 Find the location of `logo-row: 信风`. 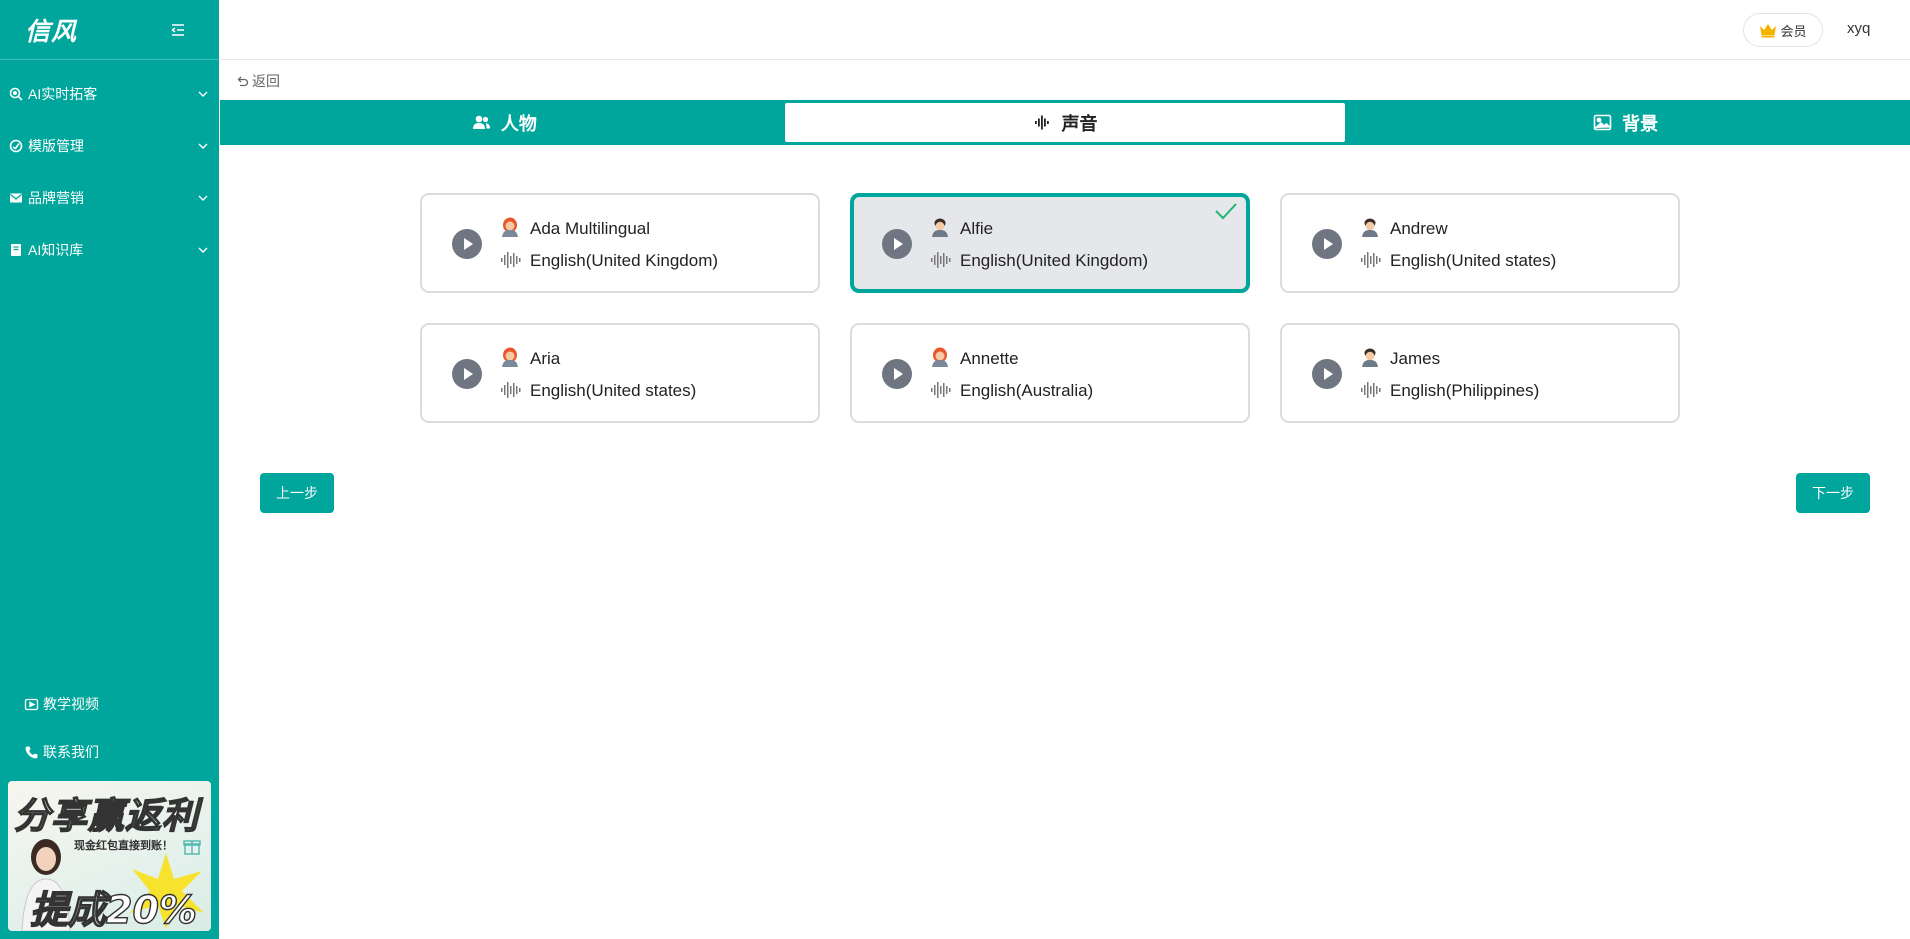

logo-row: 信风 is located at coordinates (109, 30).